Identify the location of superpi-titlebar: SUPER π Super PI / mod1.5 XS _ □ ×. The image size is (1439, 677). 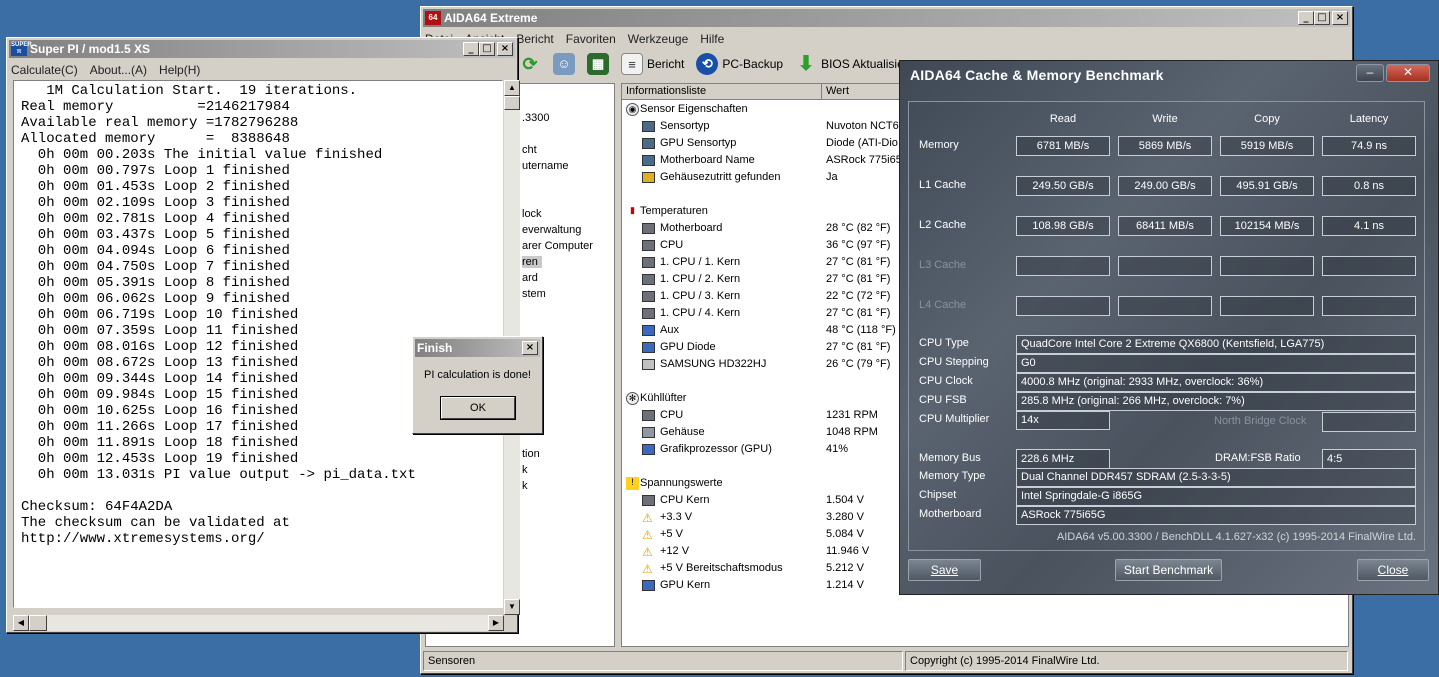
(262, 49).